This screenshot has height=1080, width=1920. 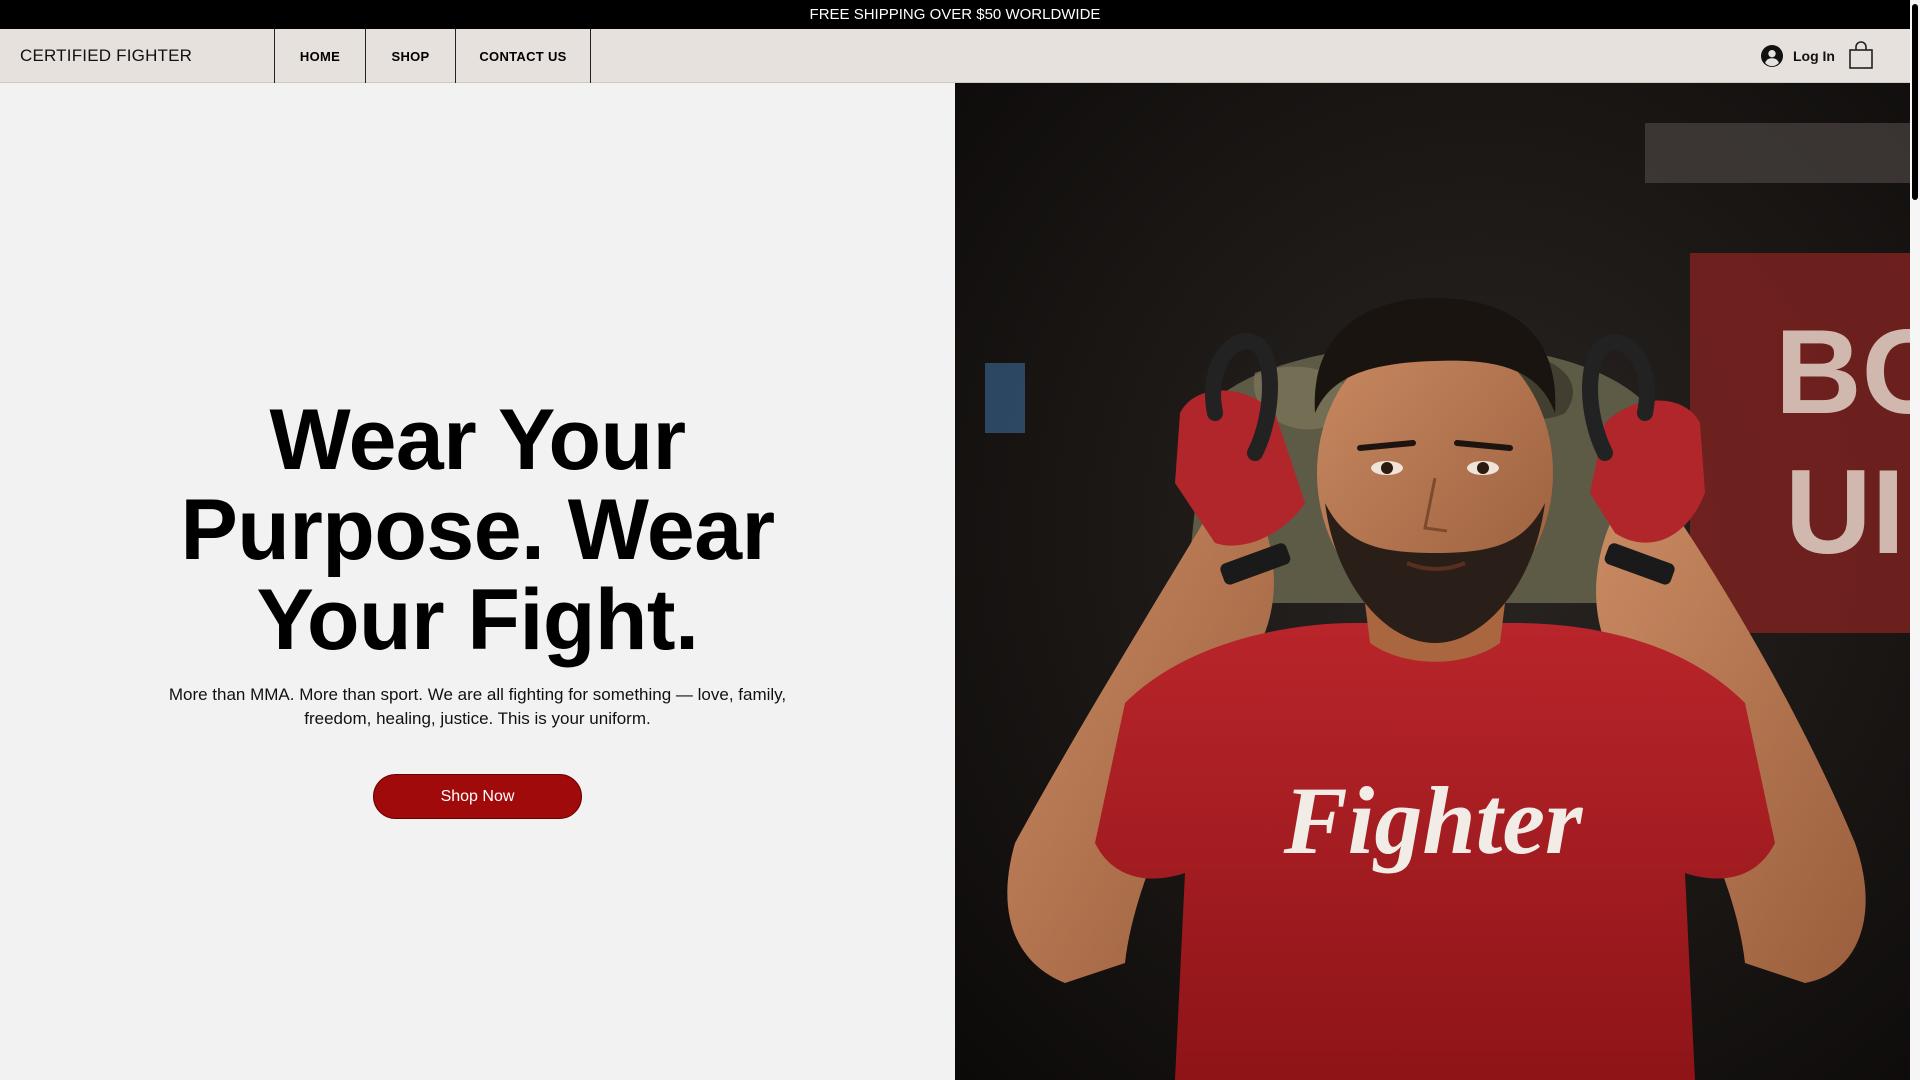 What do you see at coordinates (106, 56) in the screenshot?
I see `brand-logo: CERTIFIED FIGHTER` at bounding box center [106, 56].